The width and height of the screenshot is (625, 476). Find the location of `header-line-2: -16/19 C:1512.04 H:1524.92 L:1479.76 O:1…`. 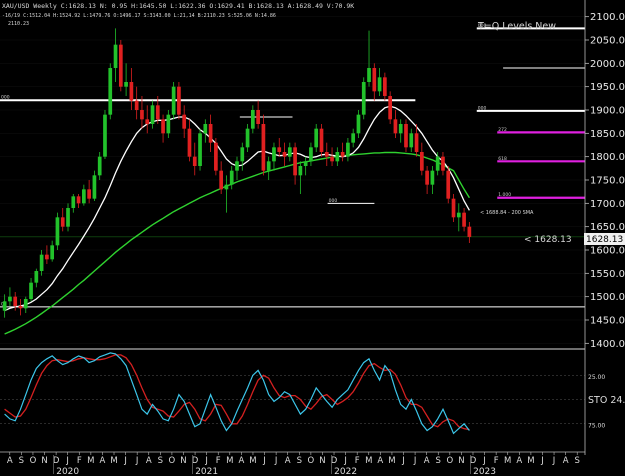

header-line-2: -16/19 C:1512.04 H:1524.92 L:1479.76 O:1… is located at coordinates (139, 16).